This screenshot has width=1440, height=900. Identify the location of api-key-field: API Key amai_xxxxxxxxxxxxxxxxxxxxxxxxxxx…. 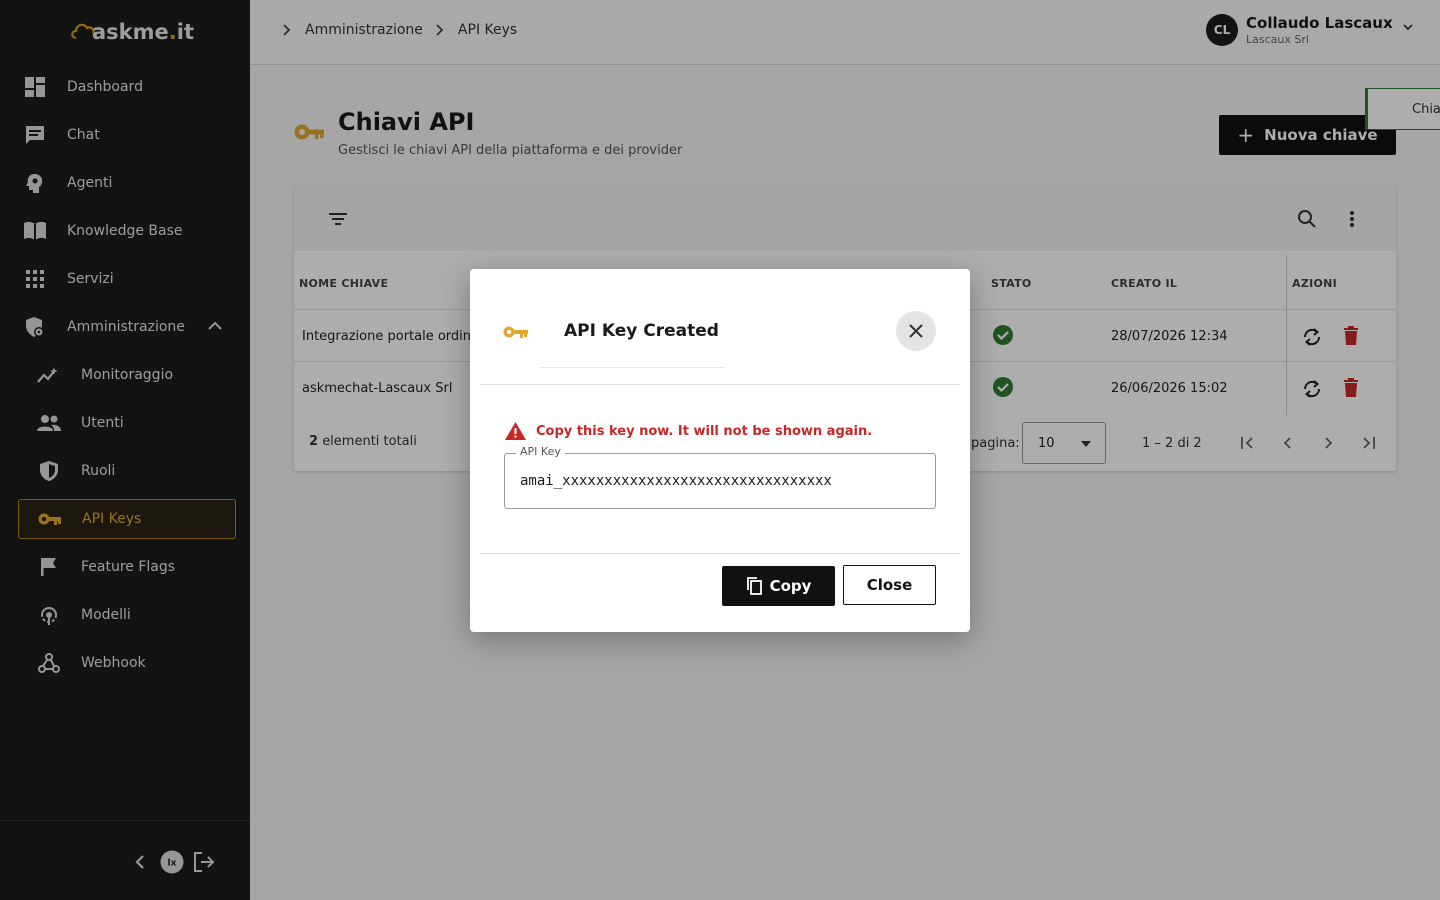
(720, 477).